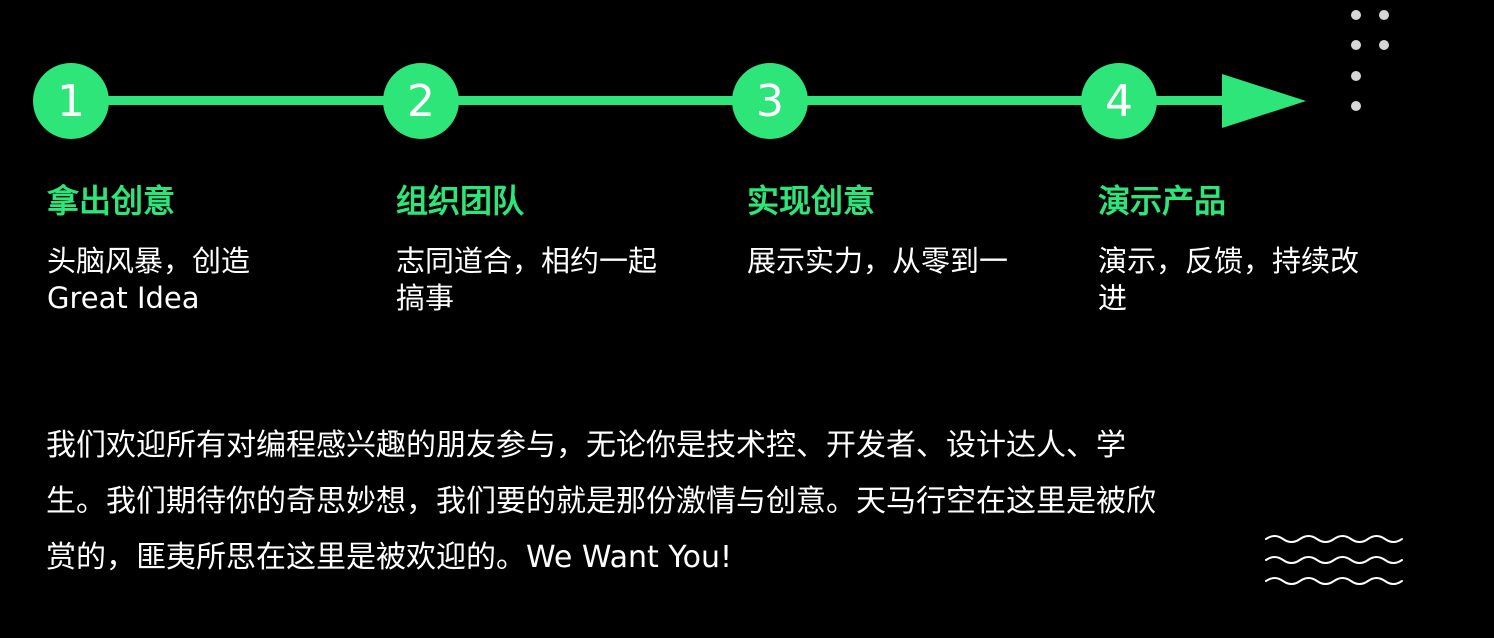 This screenshot has width=1494, height=638. I want to click on step-2-number-badge: 2, so click(421, 101).